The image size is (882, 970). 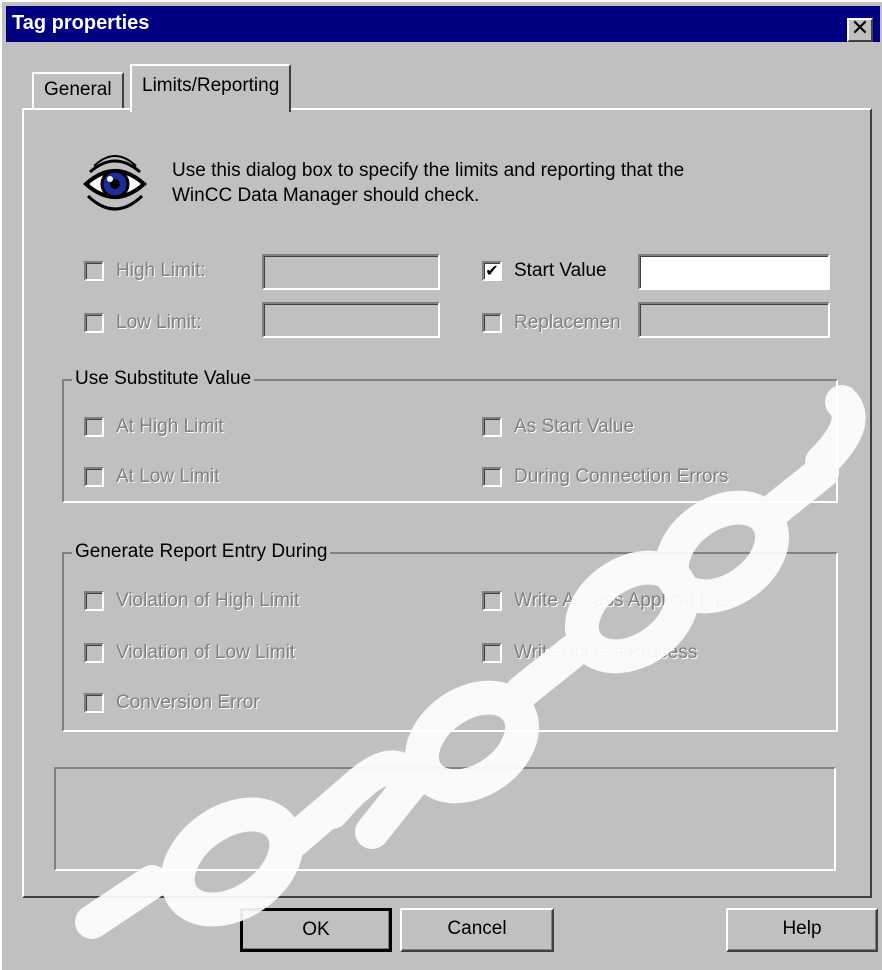 What do you see at coordinates (574, 426) in the screenshot?
I see `as-start-value-label: As Start Value` at bounding box center [574, 426].